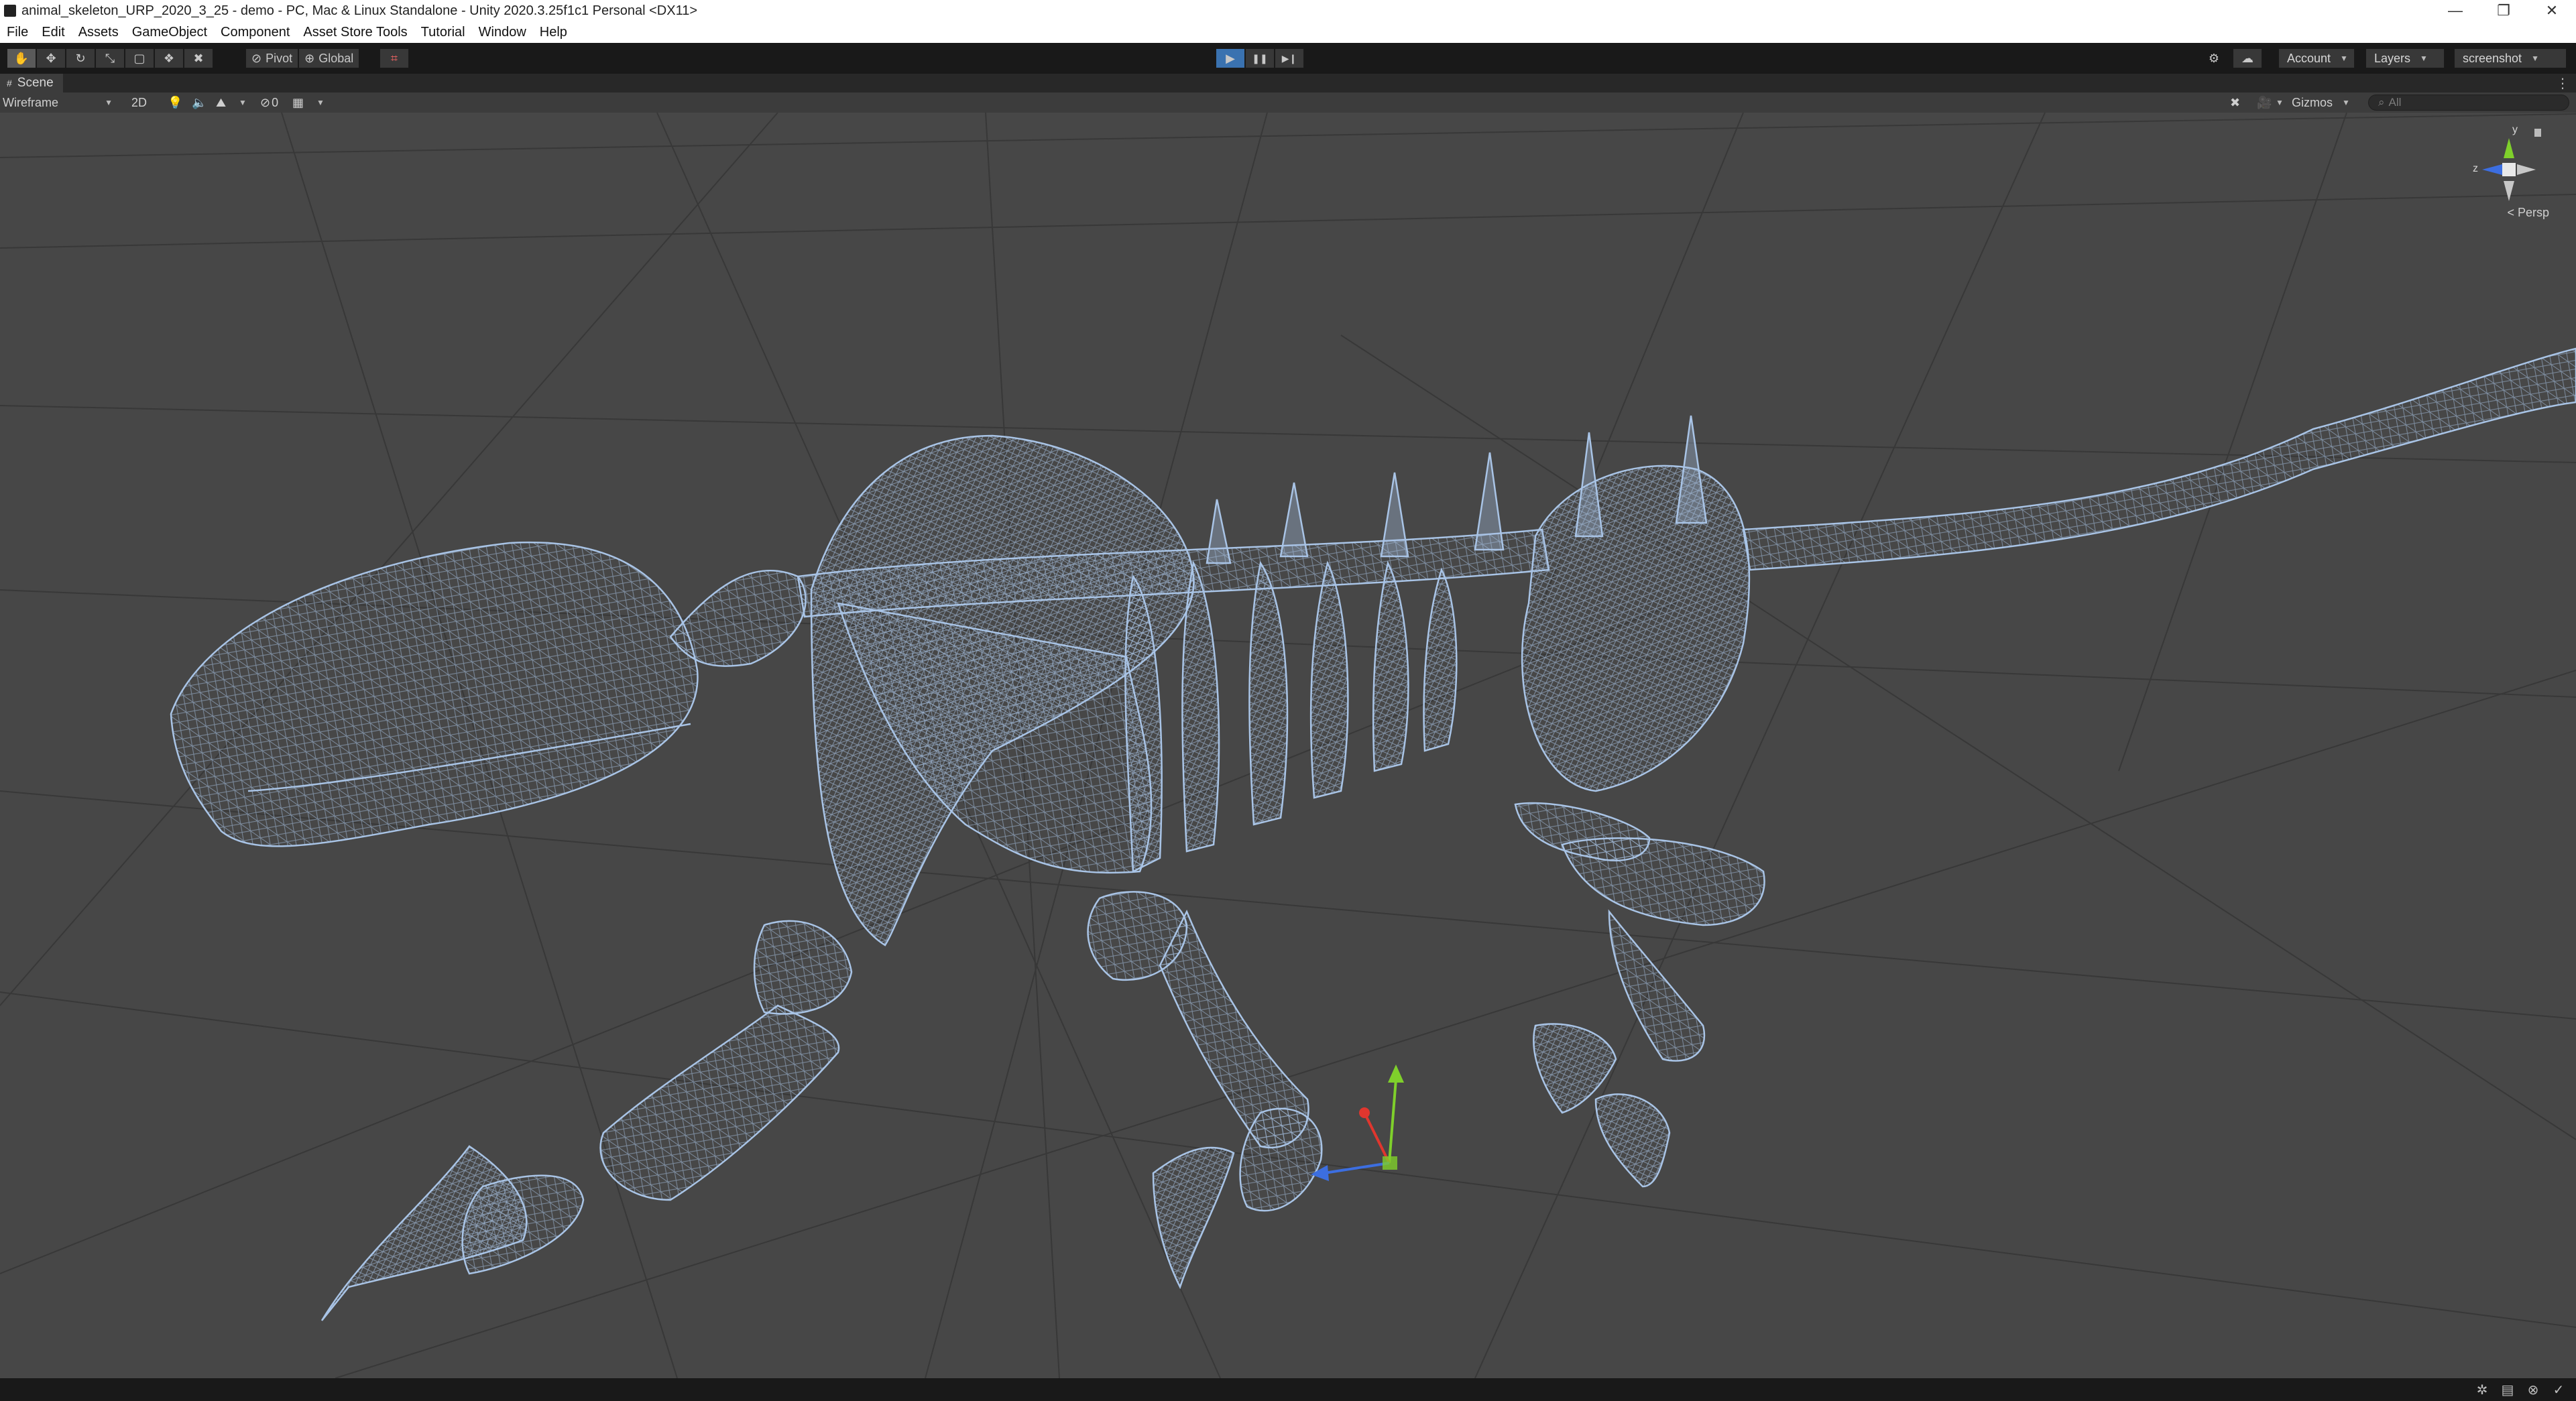  What do you see at coordinates (336, 58) in the screenshot?
I see `global-label: Global` at bounding box center [336, 58].